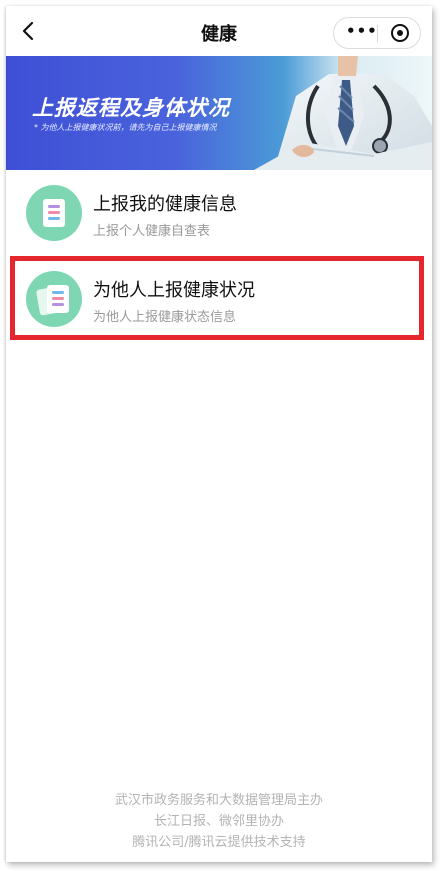  I want to click on list-item-report-self: 上报我的健康信息 上报个人健康自查表, so click(219, 214).